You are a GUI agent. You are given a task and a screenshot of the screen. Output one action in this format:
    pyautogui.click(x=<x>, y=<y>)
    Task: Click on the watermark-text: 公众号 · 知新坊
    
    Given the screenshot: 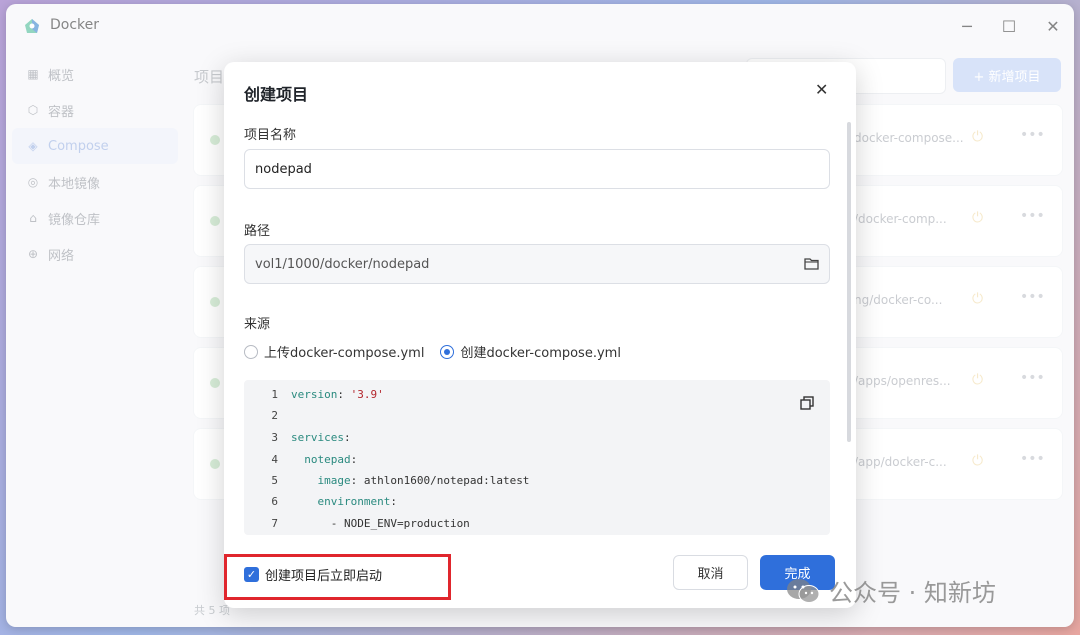 What is the action you would take?
    pyautogui.click(x=912, y=593)
    